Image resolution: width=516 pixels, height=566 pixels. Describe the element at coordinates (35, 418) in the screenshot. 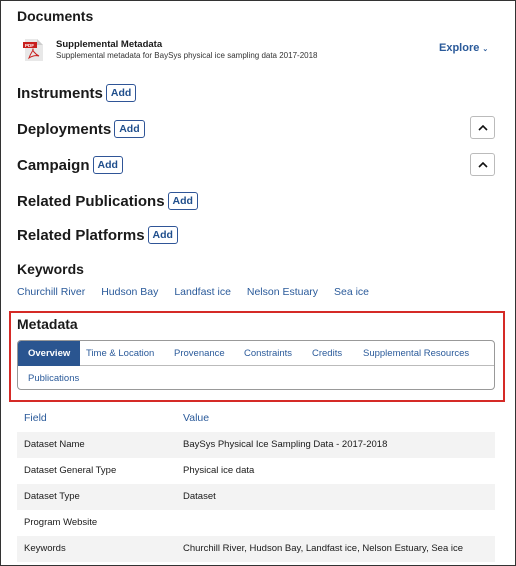

I see `table-header-field: Field` at that location.